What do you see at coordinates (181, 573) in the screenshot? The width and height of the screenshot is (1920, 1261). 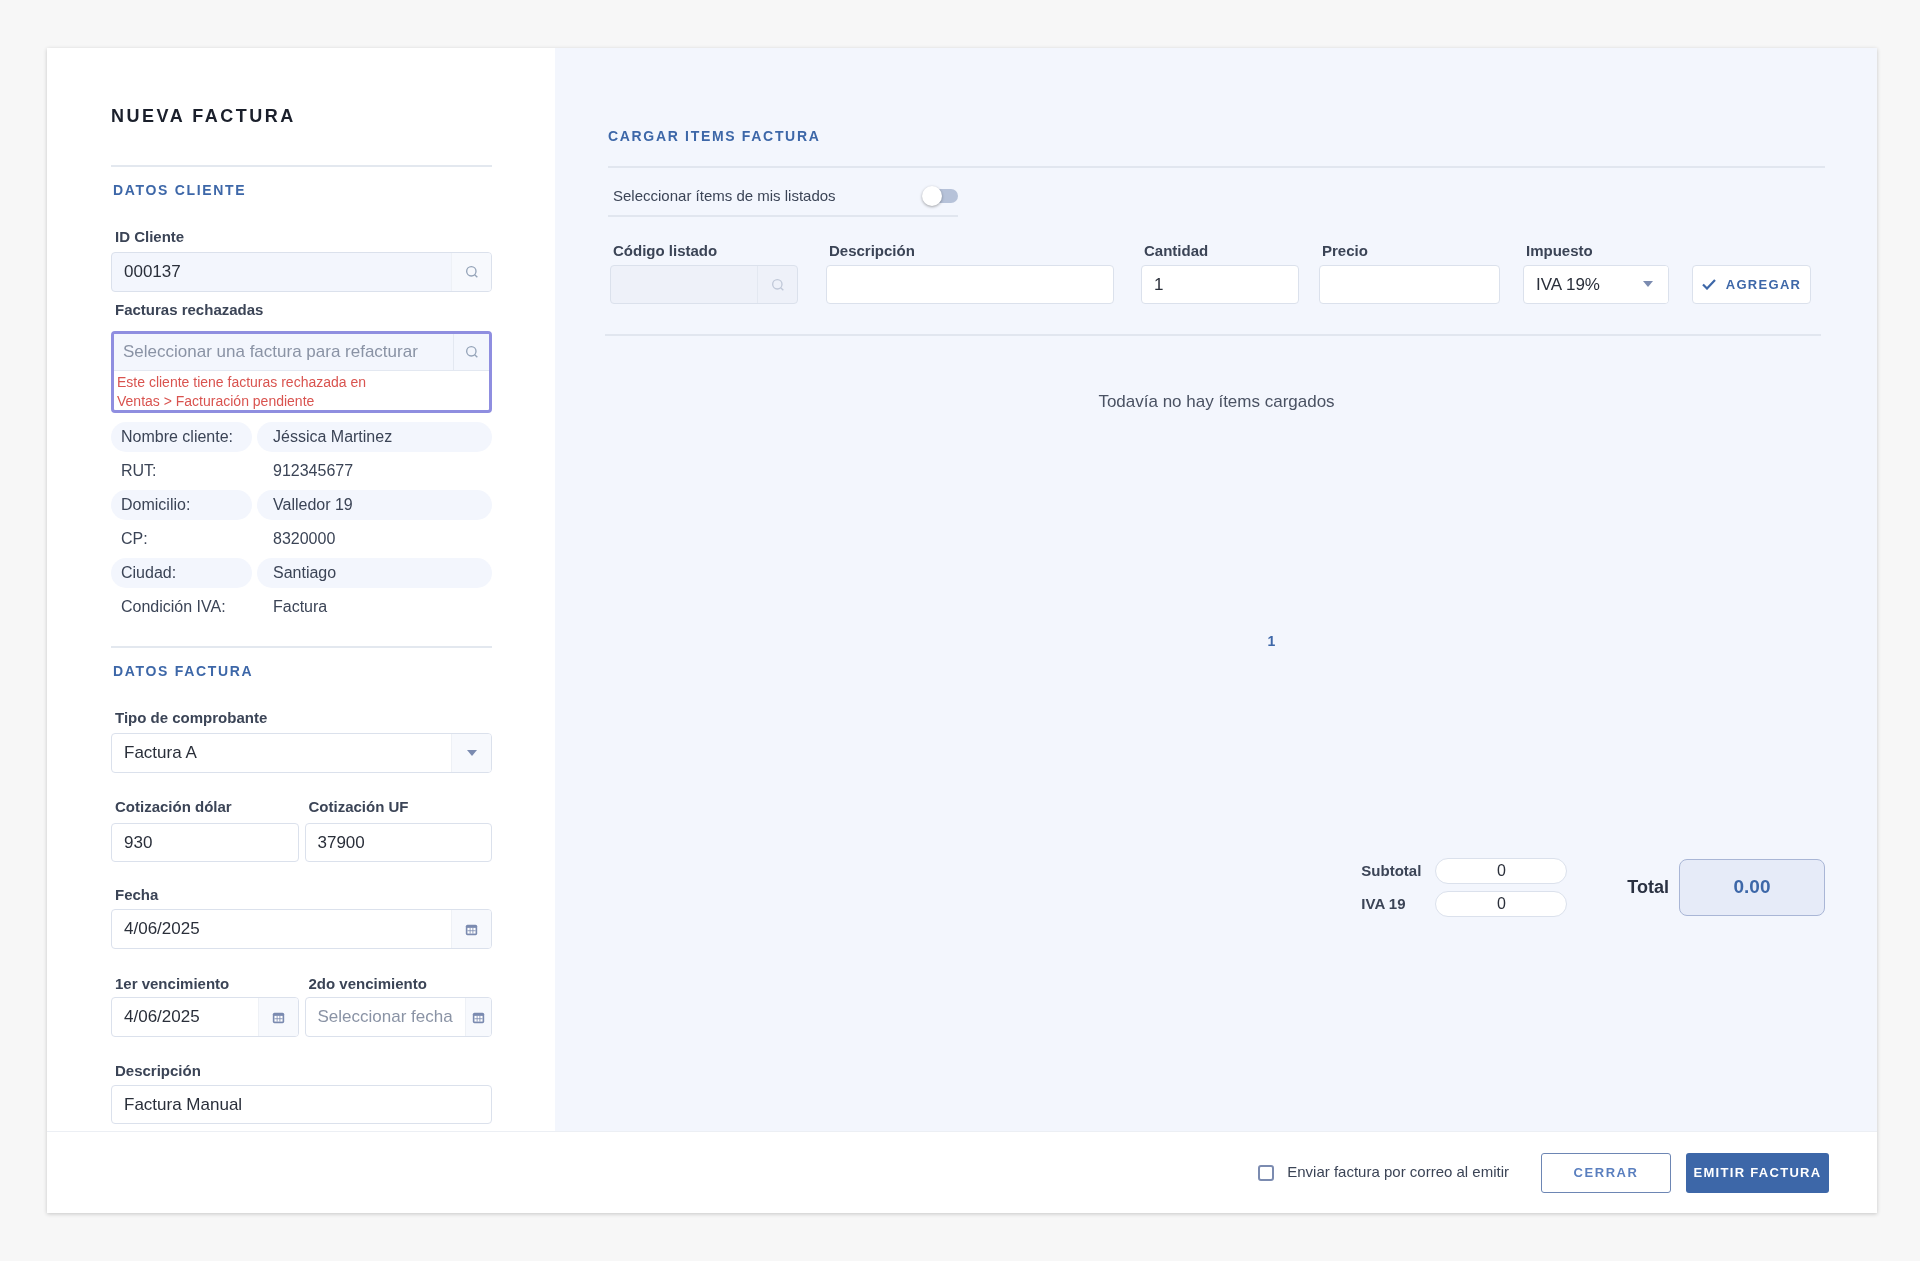 I see `info-label: Ciudad:` at bounding box center [181, 573].